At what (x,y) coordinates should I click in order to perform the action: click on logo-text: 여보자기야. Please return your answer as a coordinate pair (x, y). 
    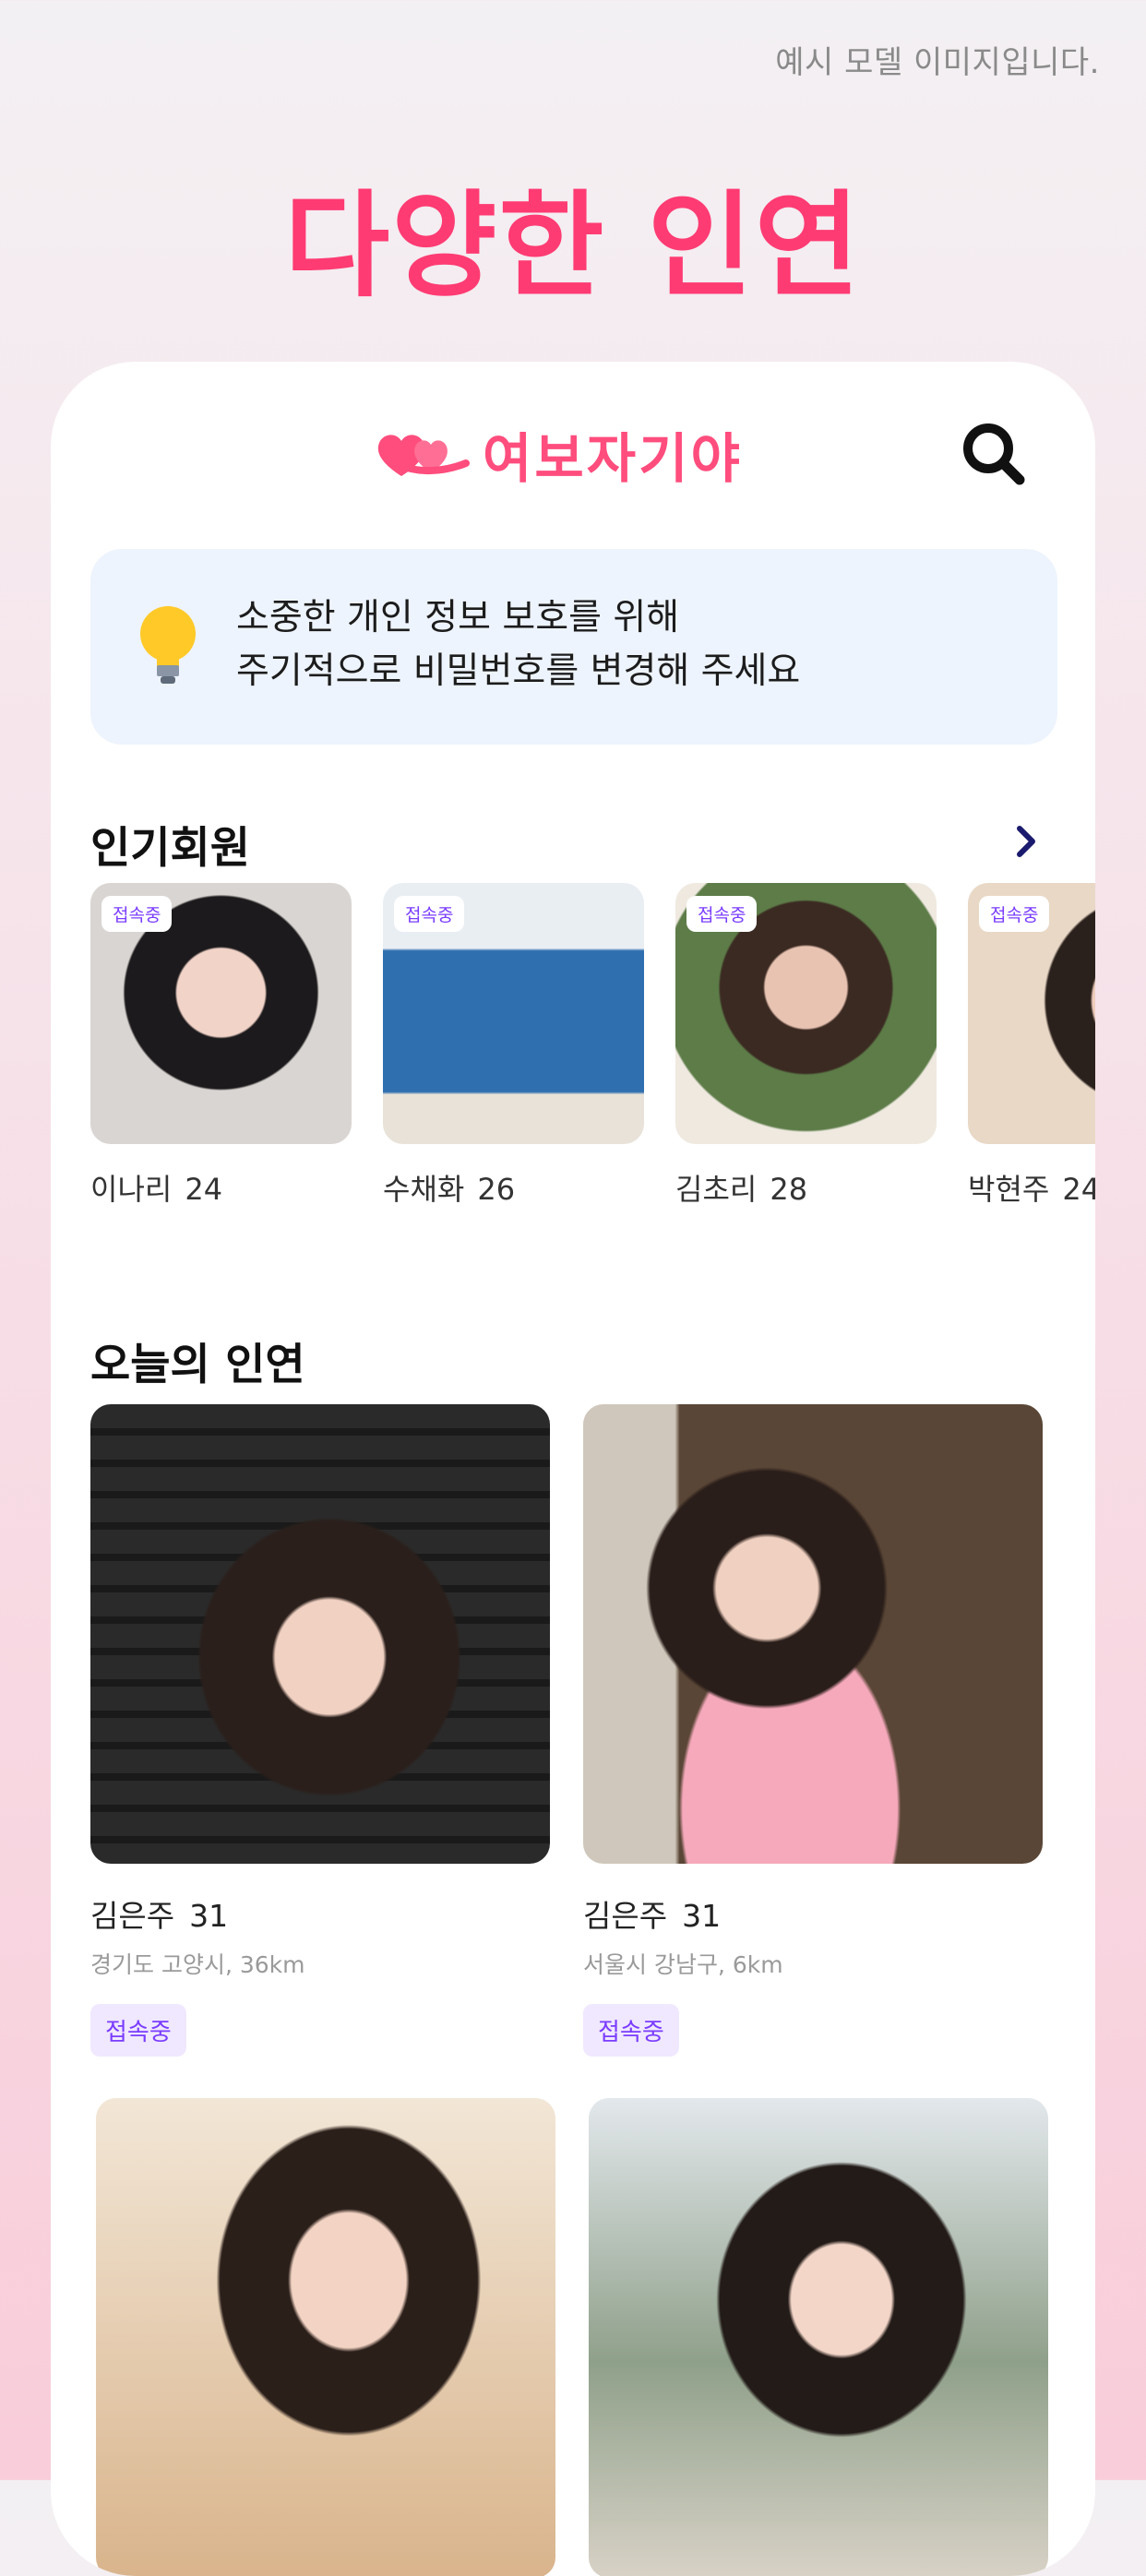
    Looking at the image, I should click on (613, 459).